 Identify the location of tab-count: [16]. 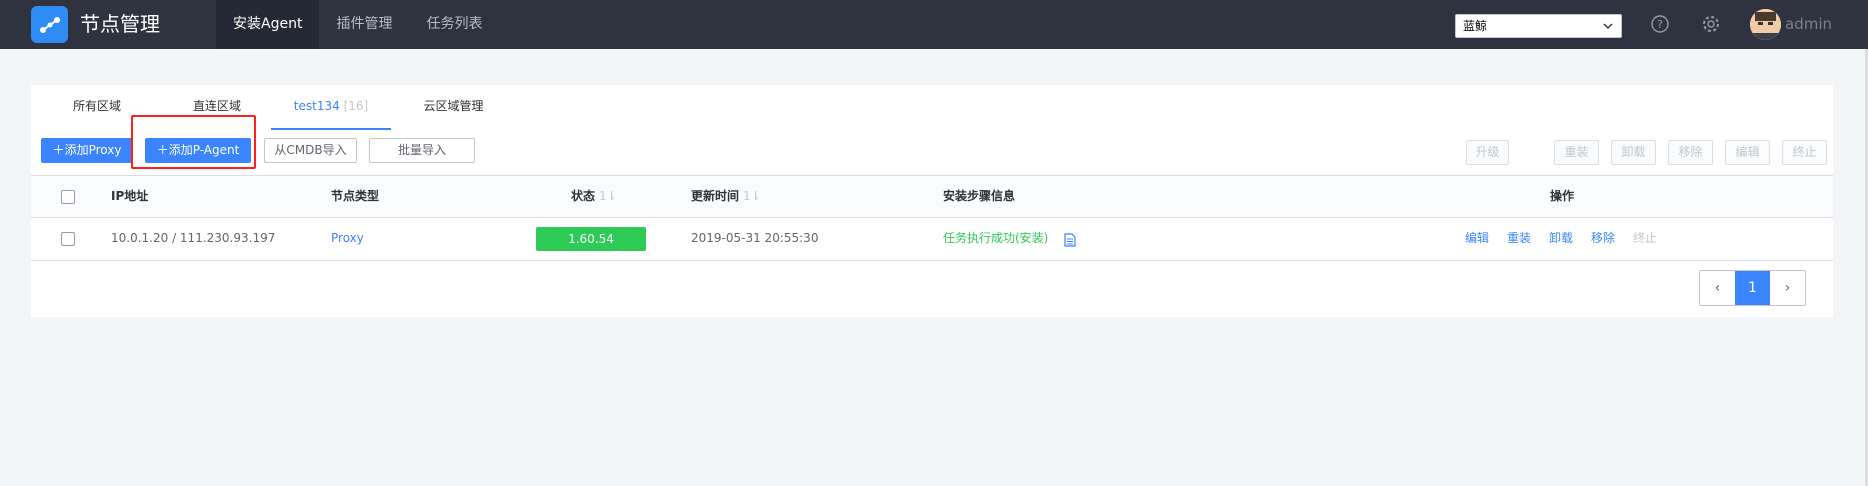
(356, 106).